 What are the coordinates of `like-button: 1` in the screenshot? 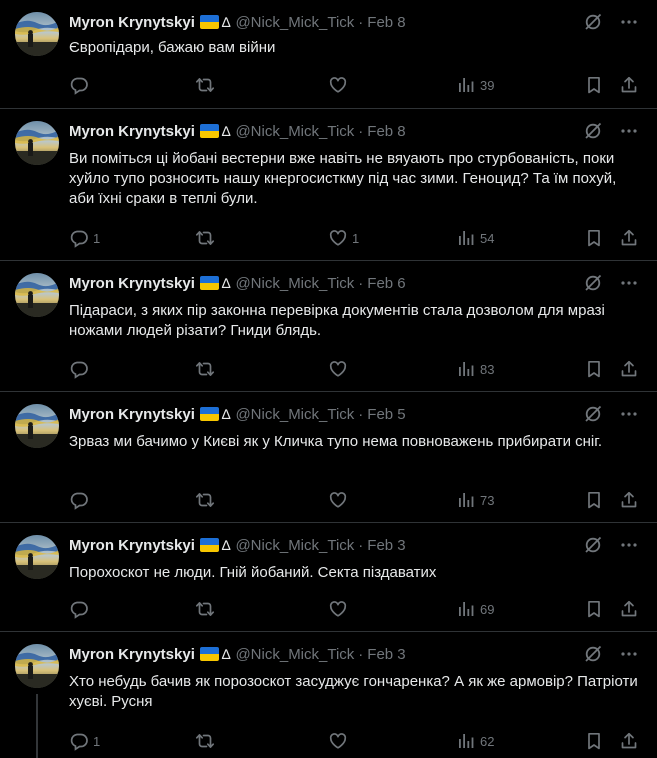 It's located at (343, 238).